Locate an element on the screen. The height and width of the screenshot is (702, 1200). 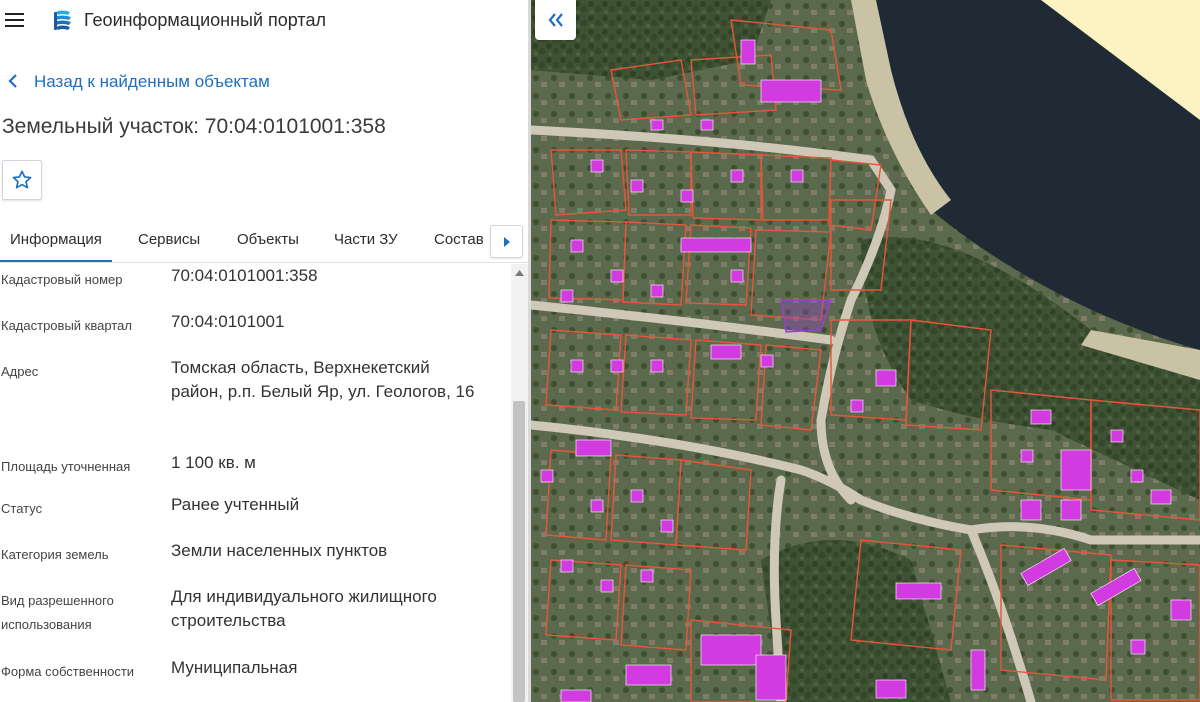
property-value: 1 100 кв. м is located at coordinates (213, 462).